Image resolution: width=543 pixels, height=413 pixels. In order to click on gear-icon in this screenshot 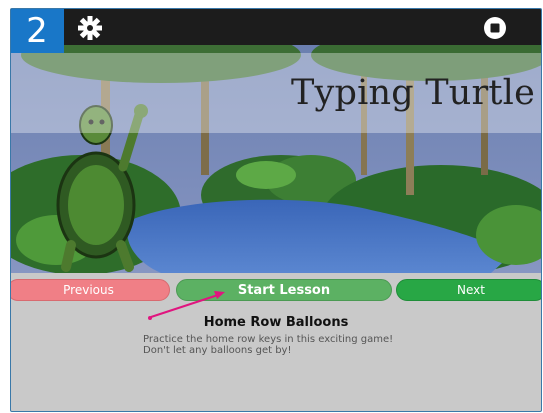, I will do `click(90, 28)`.